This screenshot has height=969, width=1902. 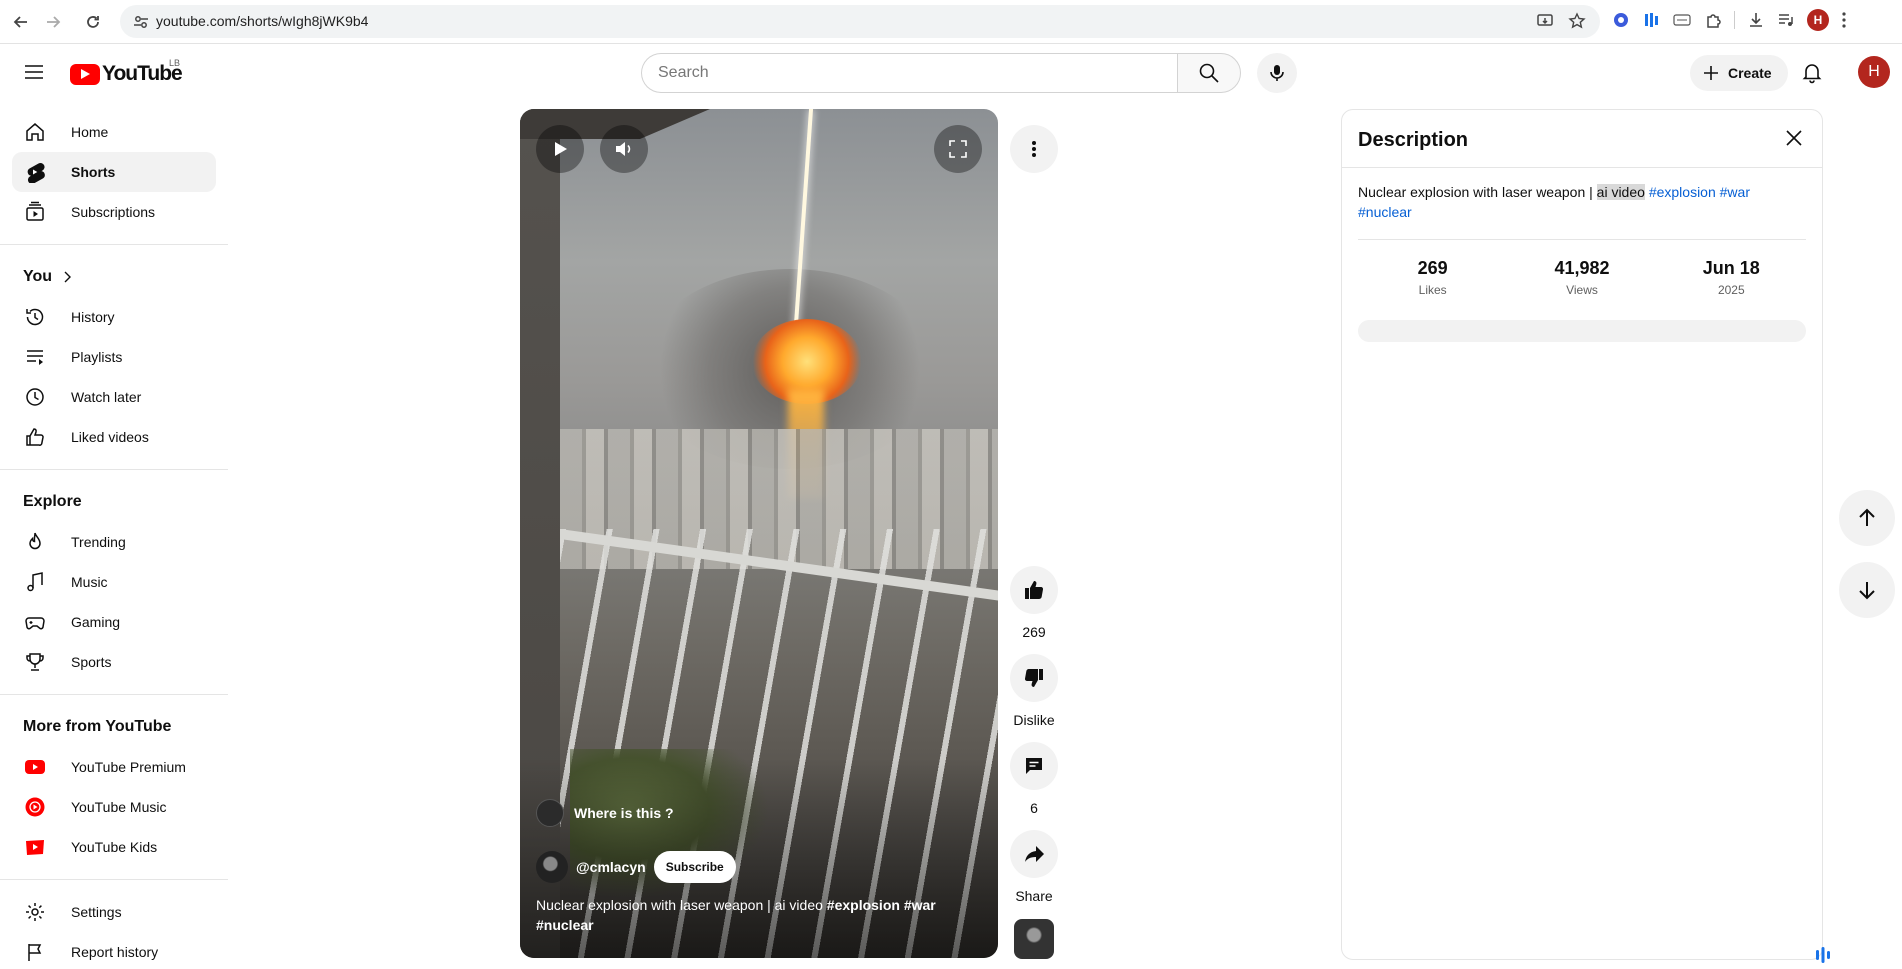 What do you see at coordinates (85, 74) in the screenshot?
I see `youtube-play-logo-icon` at bounding box center [85, 74].